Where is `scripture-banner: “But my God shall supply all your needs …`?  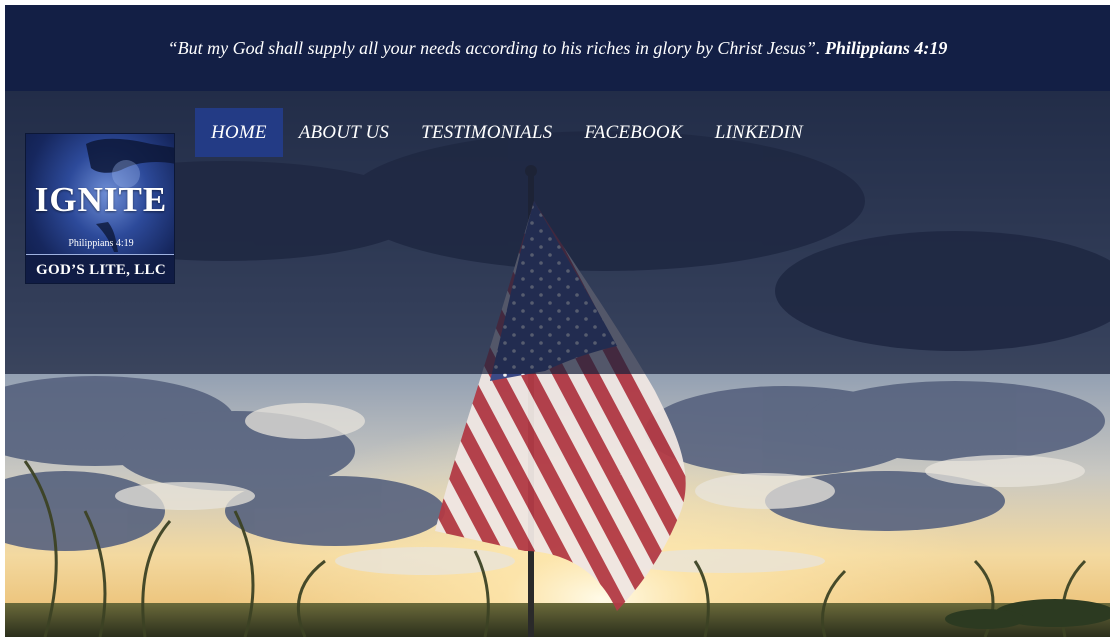
scripture-banner: “But my God shall supply all your needs … is located at coordinates (557, 48).